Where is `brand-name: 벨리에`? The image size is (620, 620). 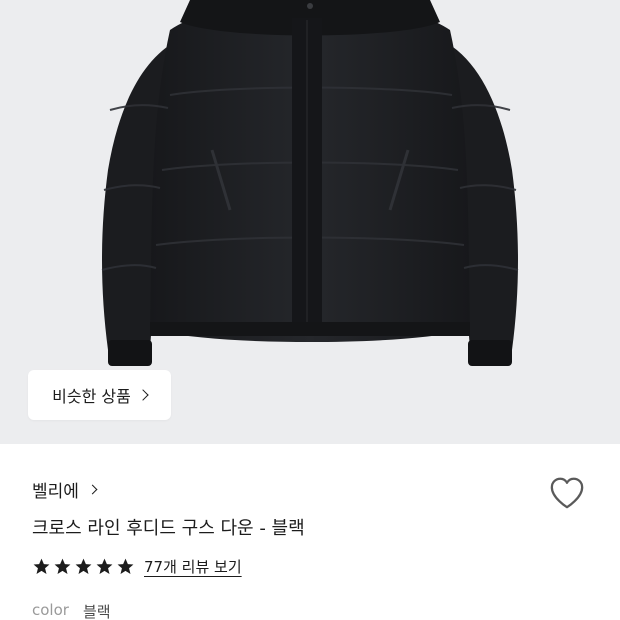 brand-name: 벨리에 is located at coordinates (55, 492).